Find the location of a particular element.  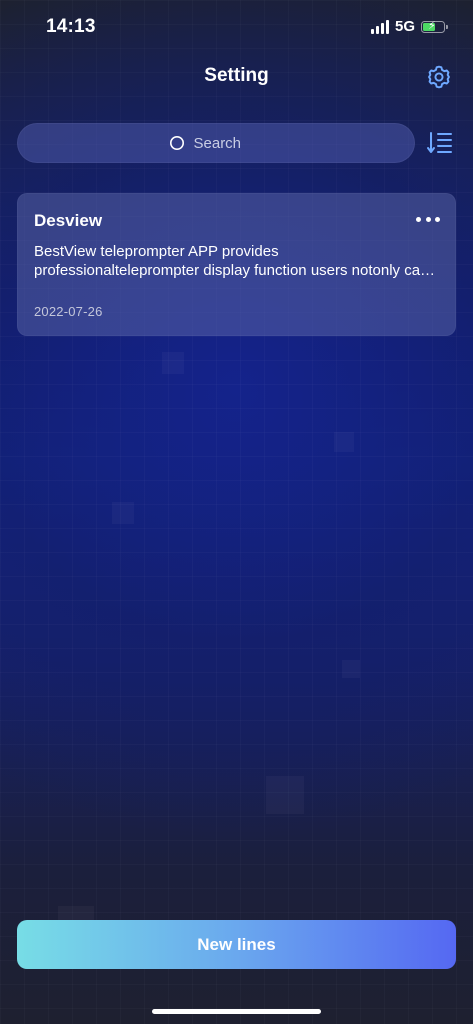

signal-icon is located at coordinates (379, 26).